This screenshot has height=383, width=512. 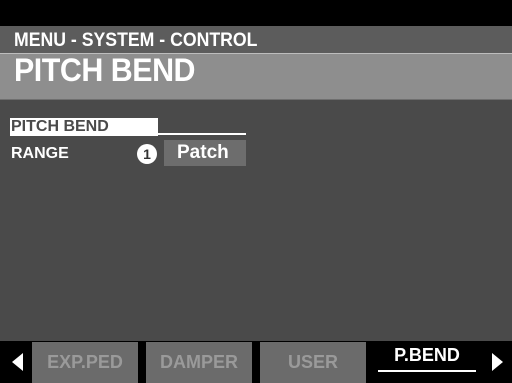 I want to click on page-title: PITCH BEND, so click(x=105, y=70).